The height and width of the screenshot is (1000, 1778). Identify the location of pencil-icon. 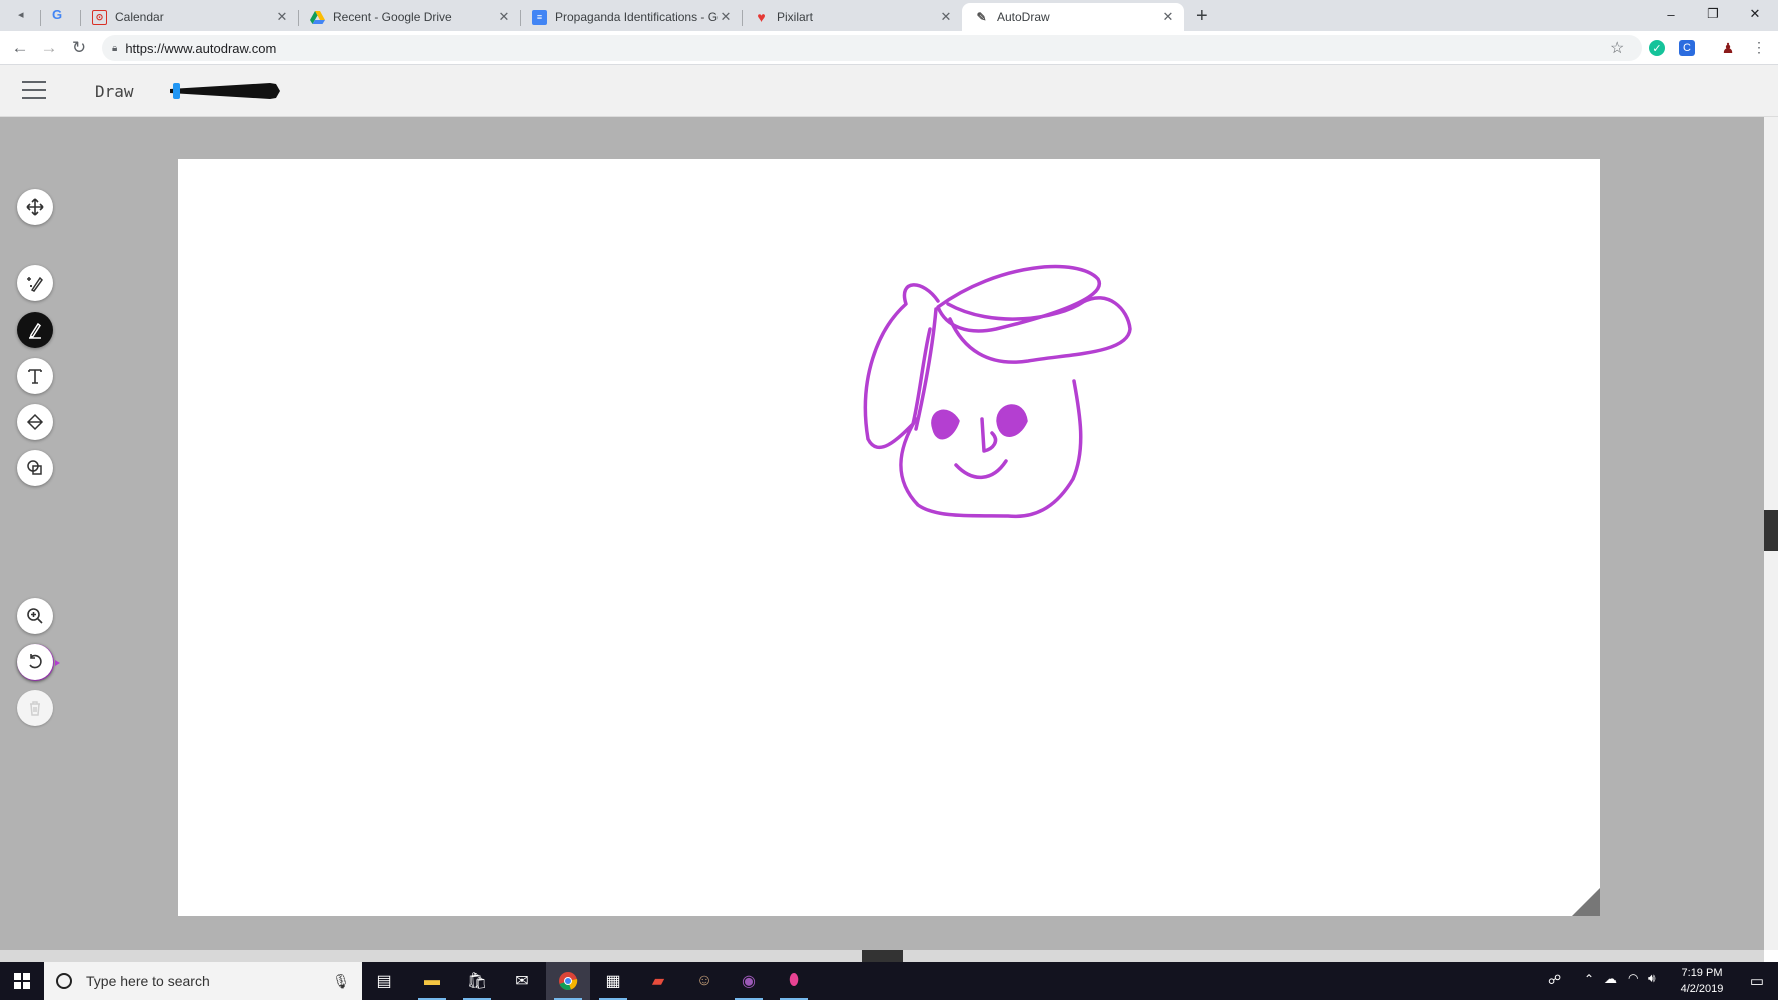
(35, 330).